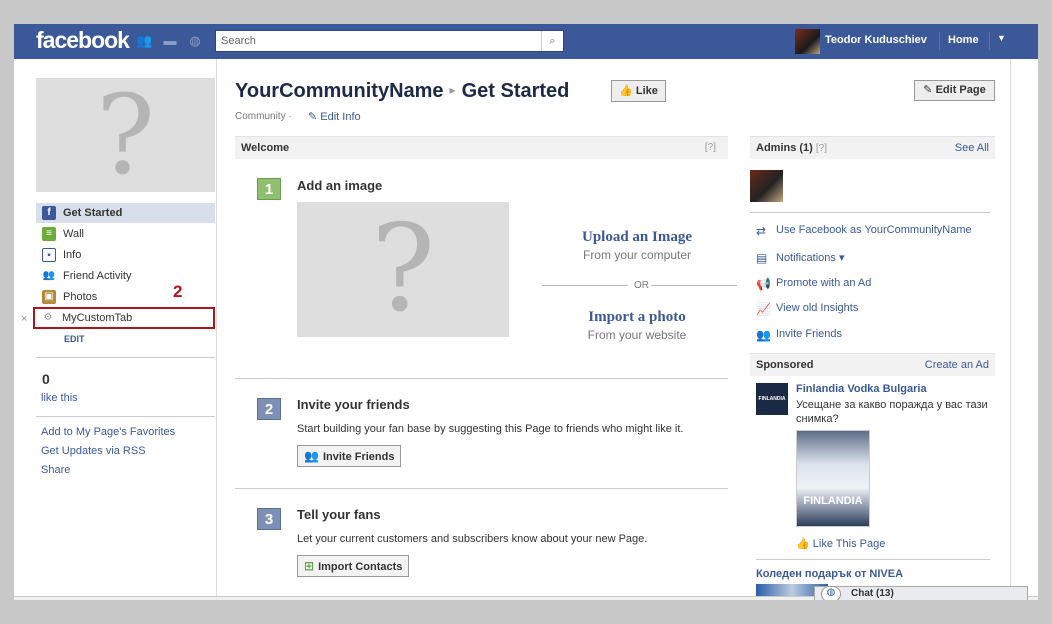 Image resolution: width=1052 pixels, height=624 pixels. What do you see at coordinates (840, 543) in the screenshot?
I see `ad-like-page-link: 👍 Like This Page` at bounding box center [840, 543].